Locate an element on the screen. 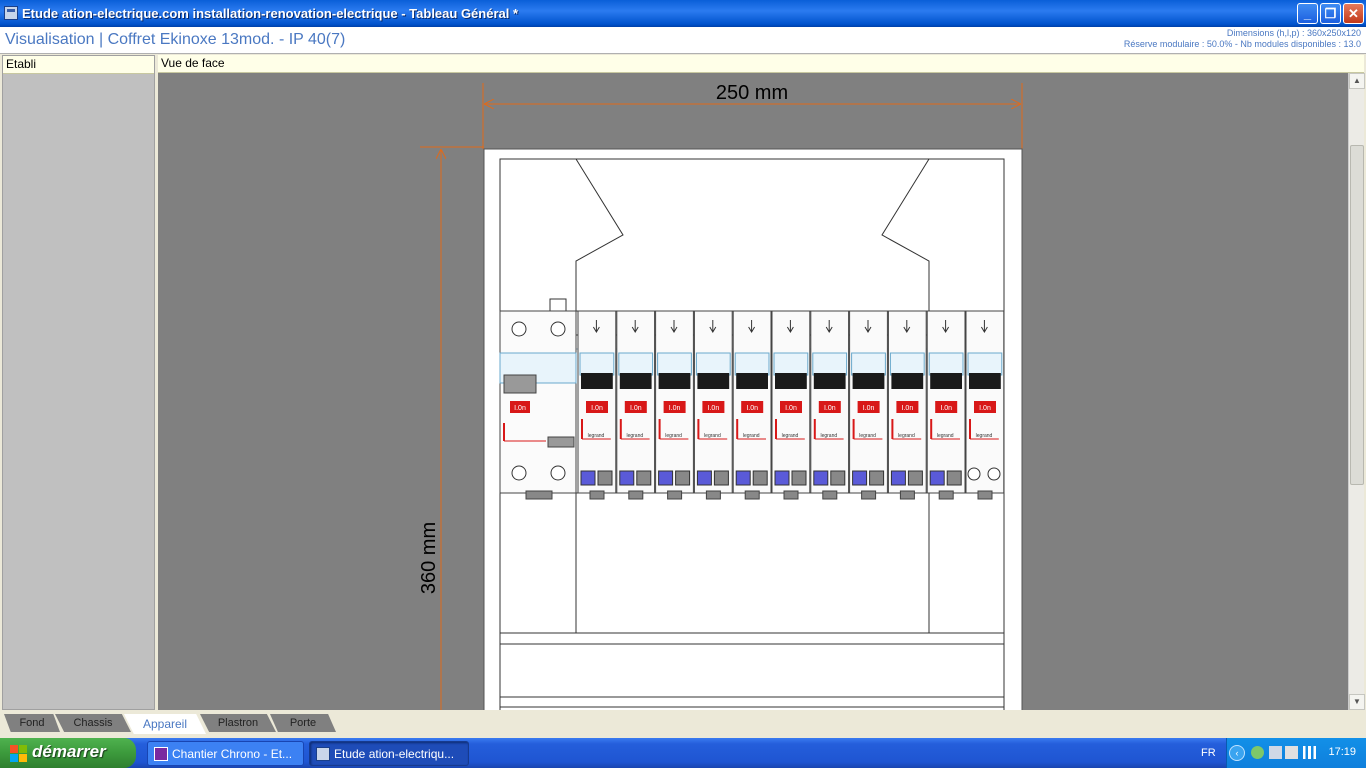 This screenshot has width=1366, height=768. scroll-thumb is located at coordinates (1357, 315).